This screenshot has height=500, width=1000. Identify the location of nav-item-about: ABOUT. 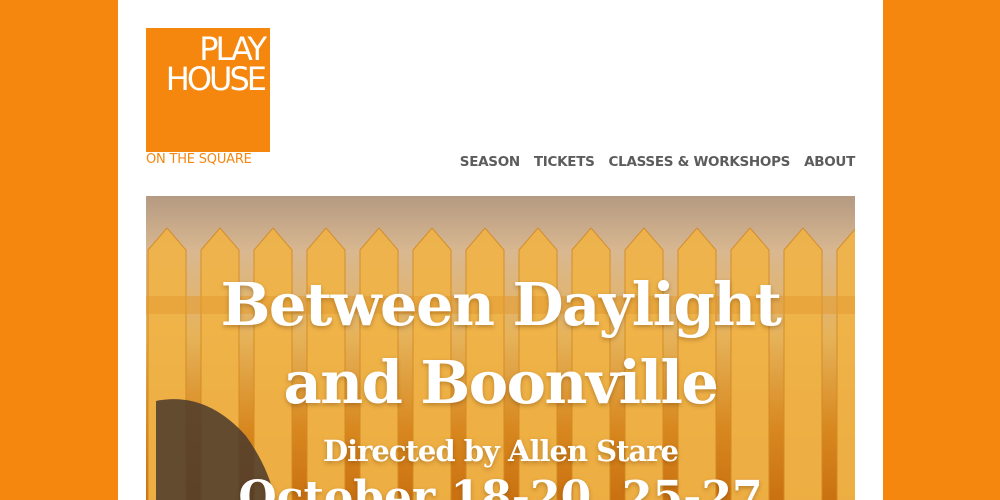
(829, 162).